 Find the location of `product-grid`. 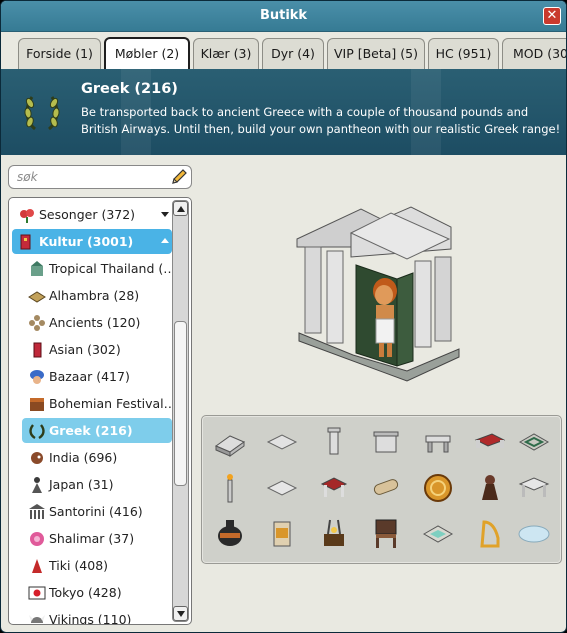

product-grid is located at coordinates (381, 489).